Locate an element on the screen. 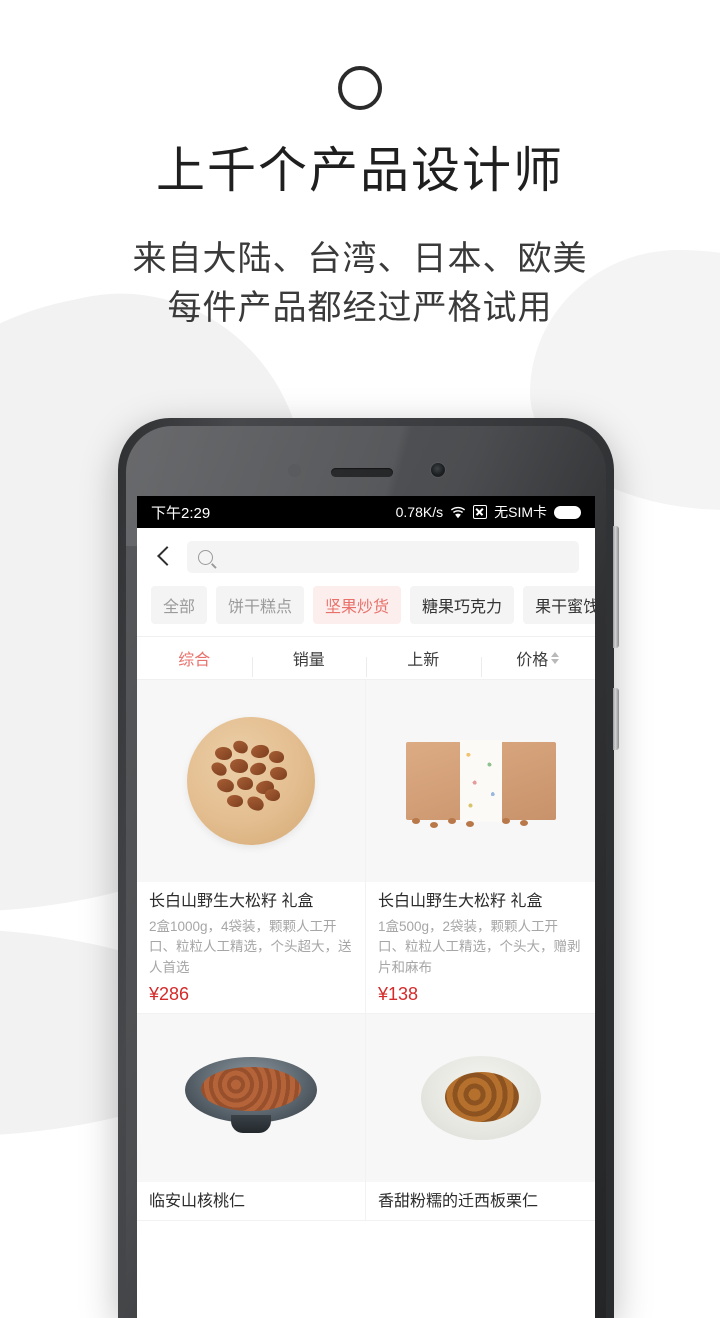 Image resolution: width=720 pixels, height=1318 pixels. product-title: 香甜粉糯的迁西板栗仁 is located at coordinates (458, 1201).